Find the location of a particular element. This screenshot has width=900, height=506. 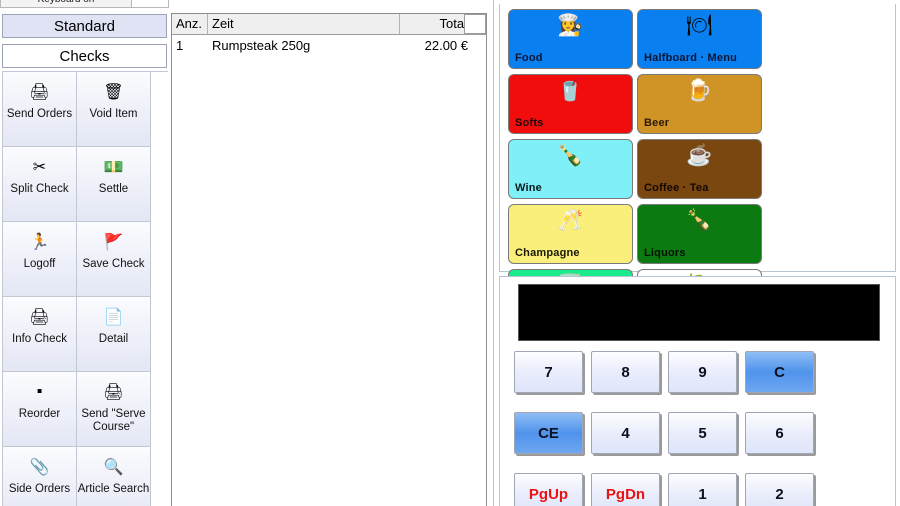

key-up-icon: ▪ is located at coordinates (39, 391).